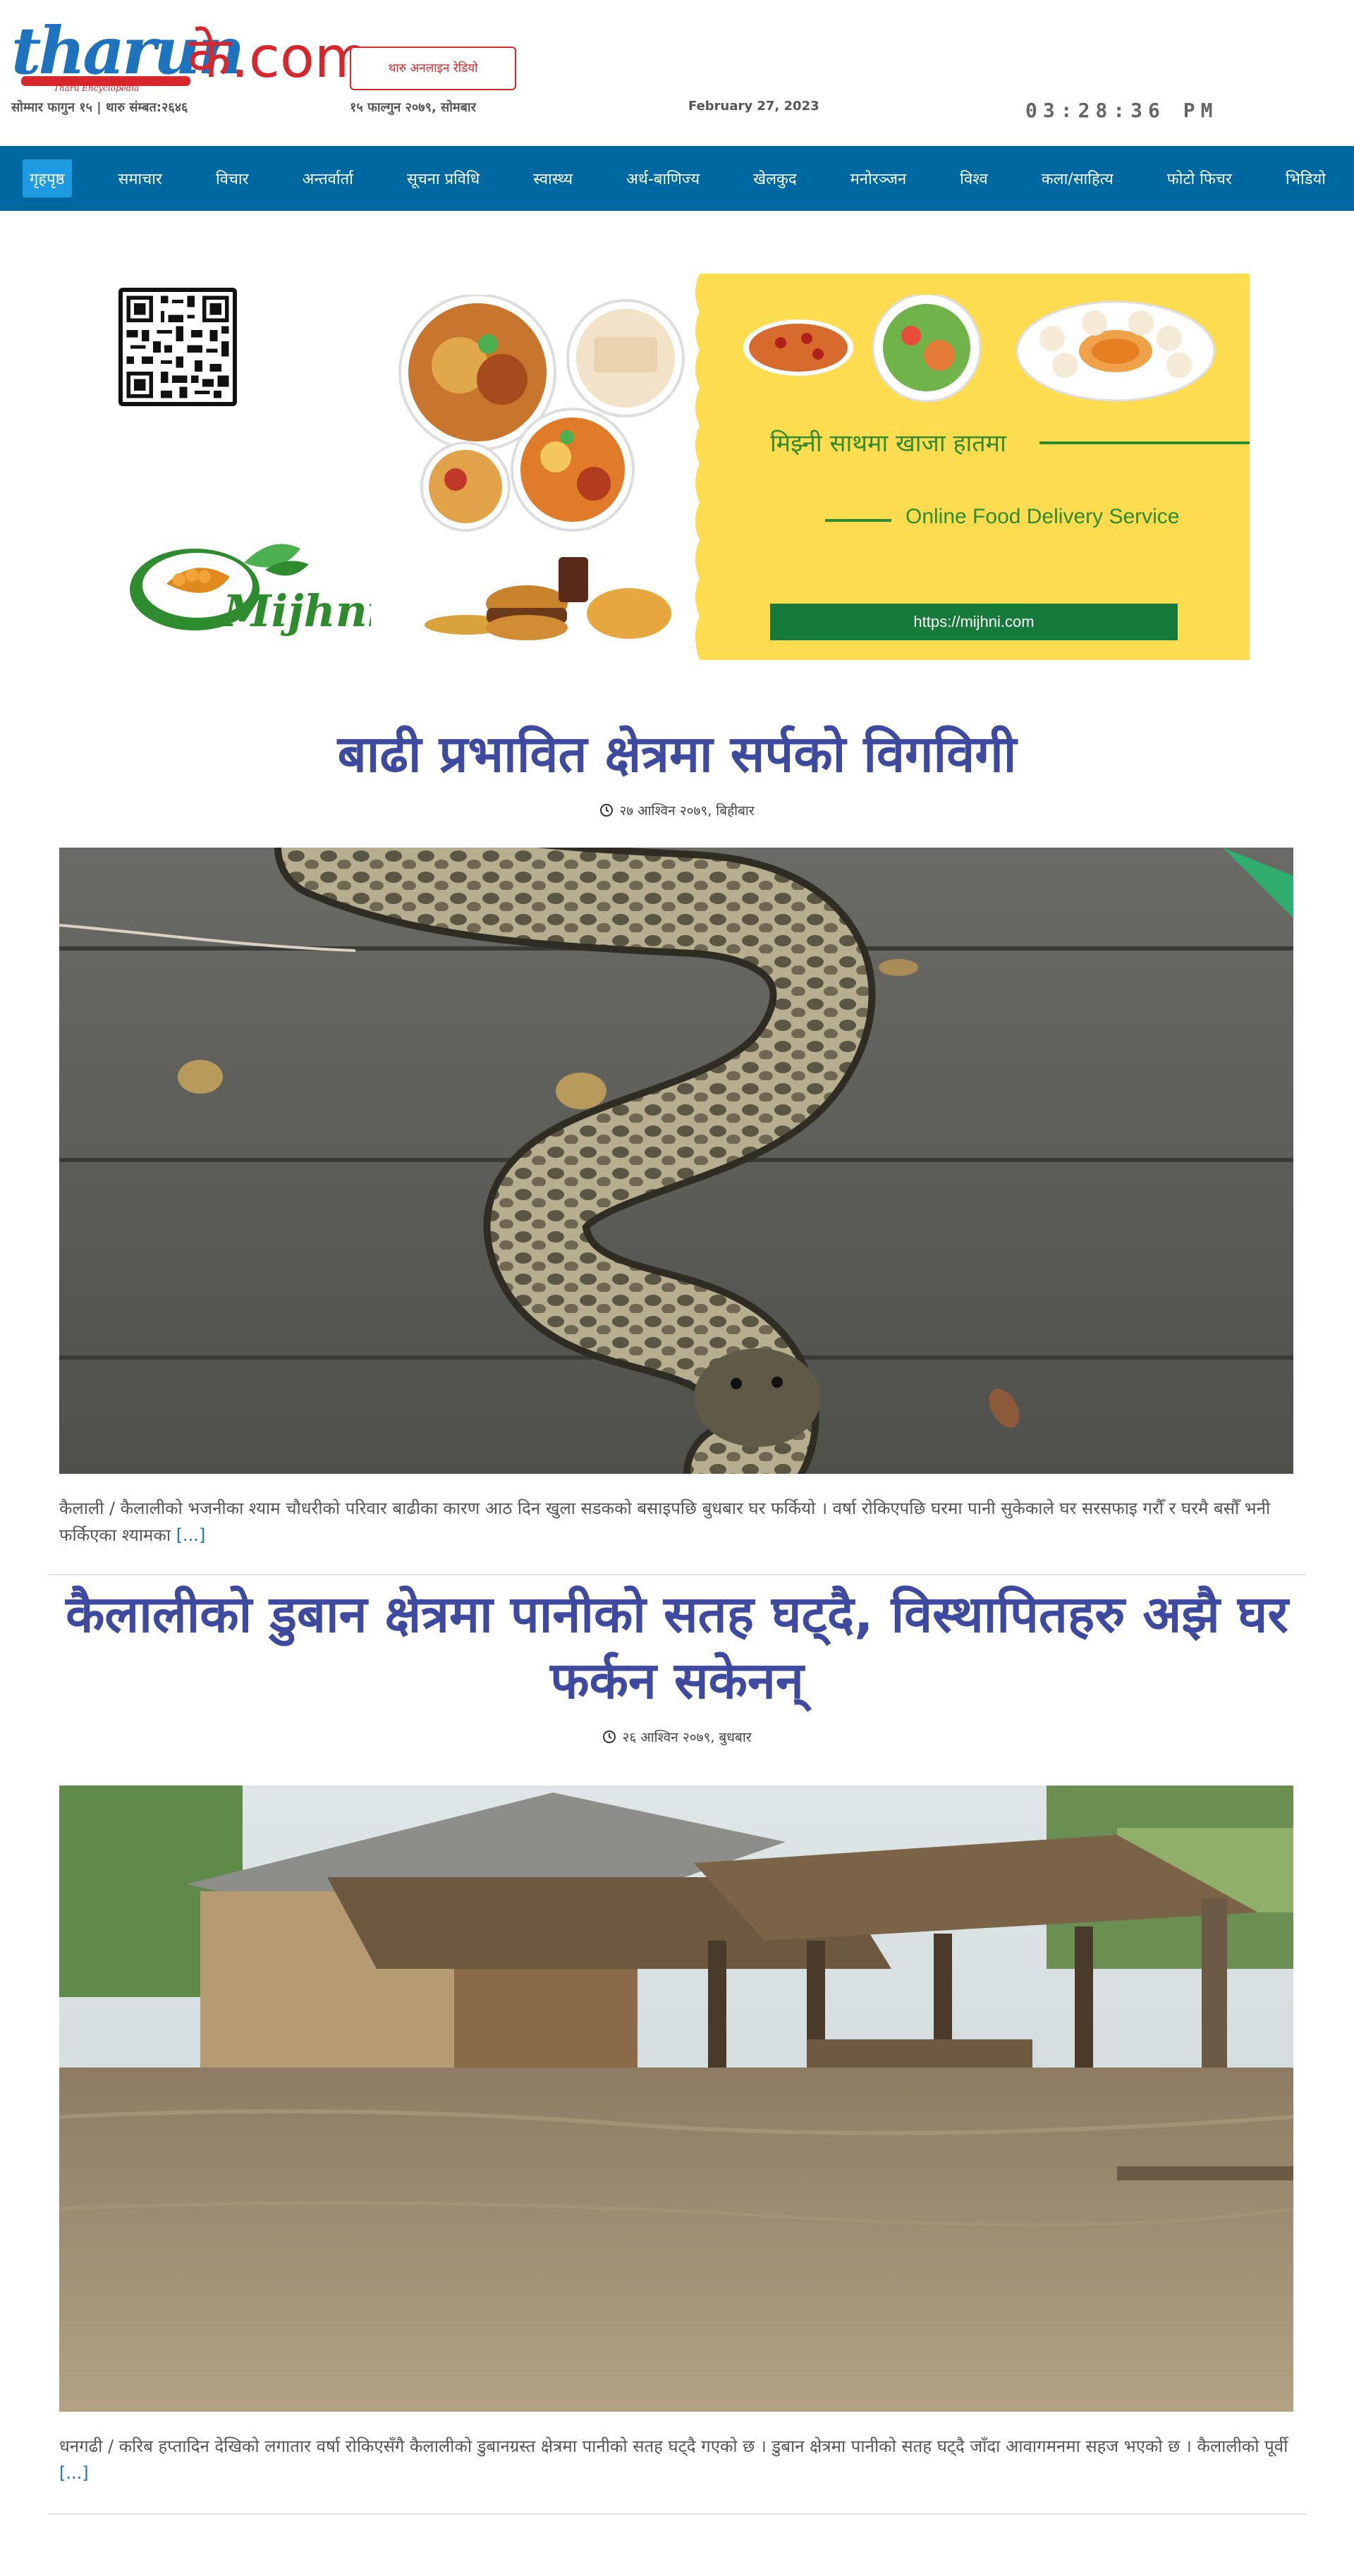  Describe the element at coordinates (677, 754) in the screenshot. I see `article-title: बाढी प्रभावित क्षेत्रमा सर्पको विगविगी` at that location.